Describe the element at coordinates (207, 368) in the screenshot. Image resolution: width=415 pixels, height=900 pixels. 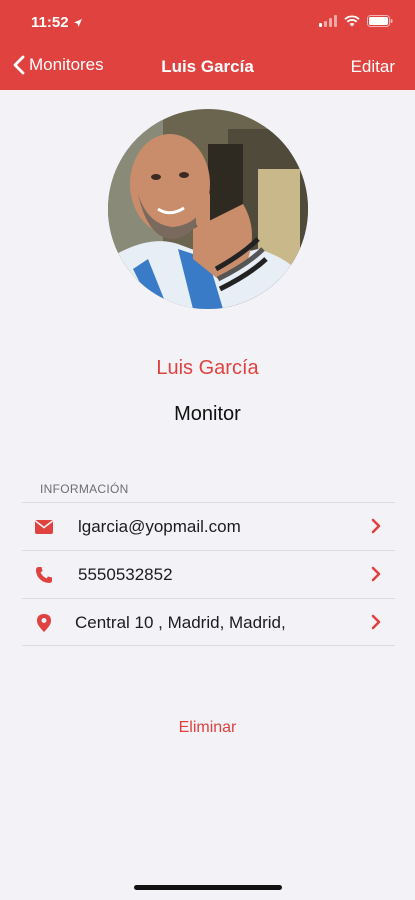
I see `profile-name: Luis García` at that location.